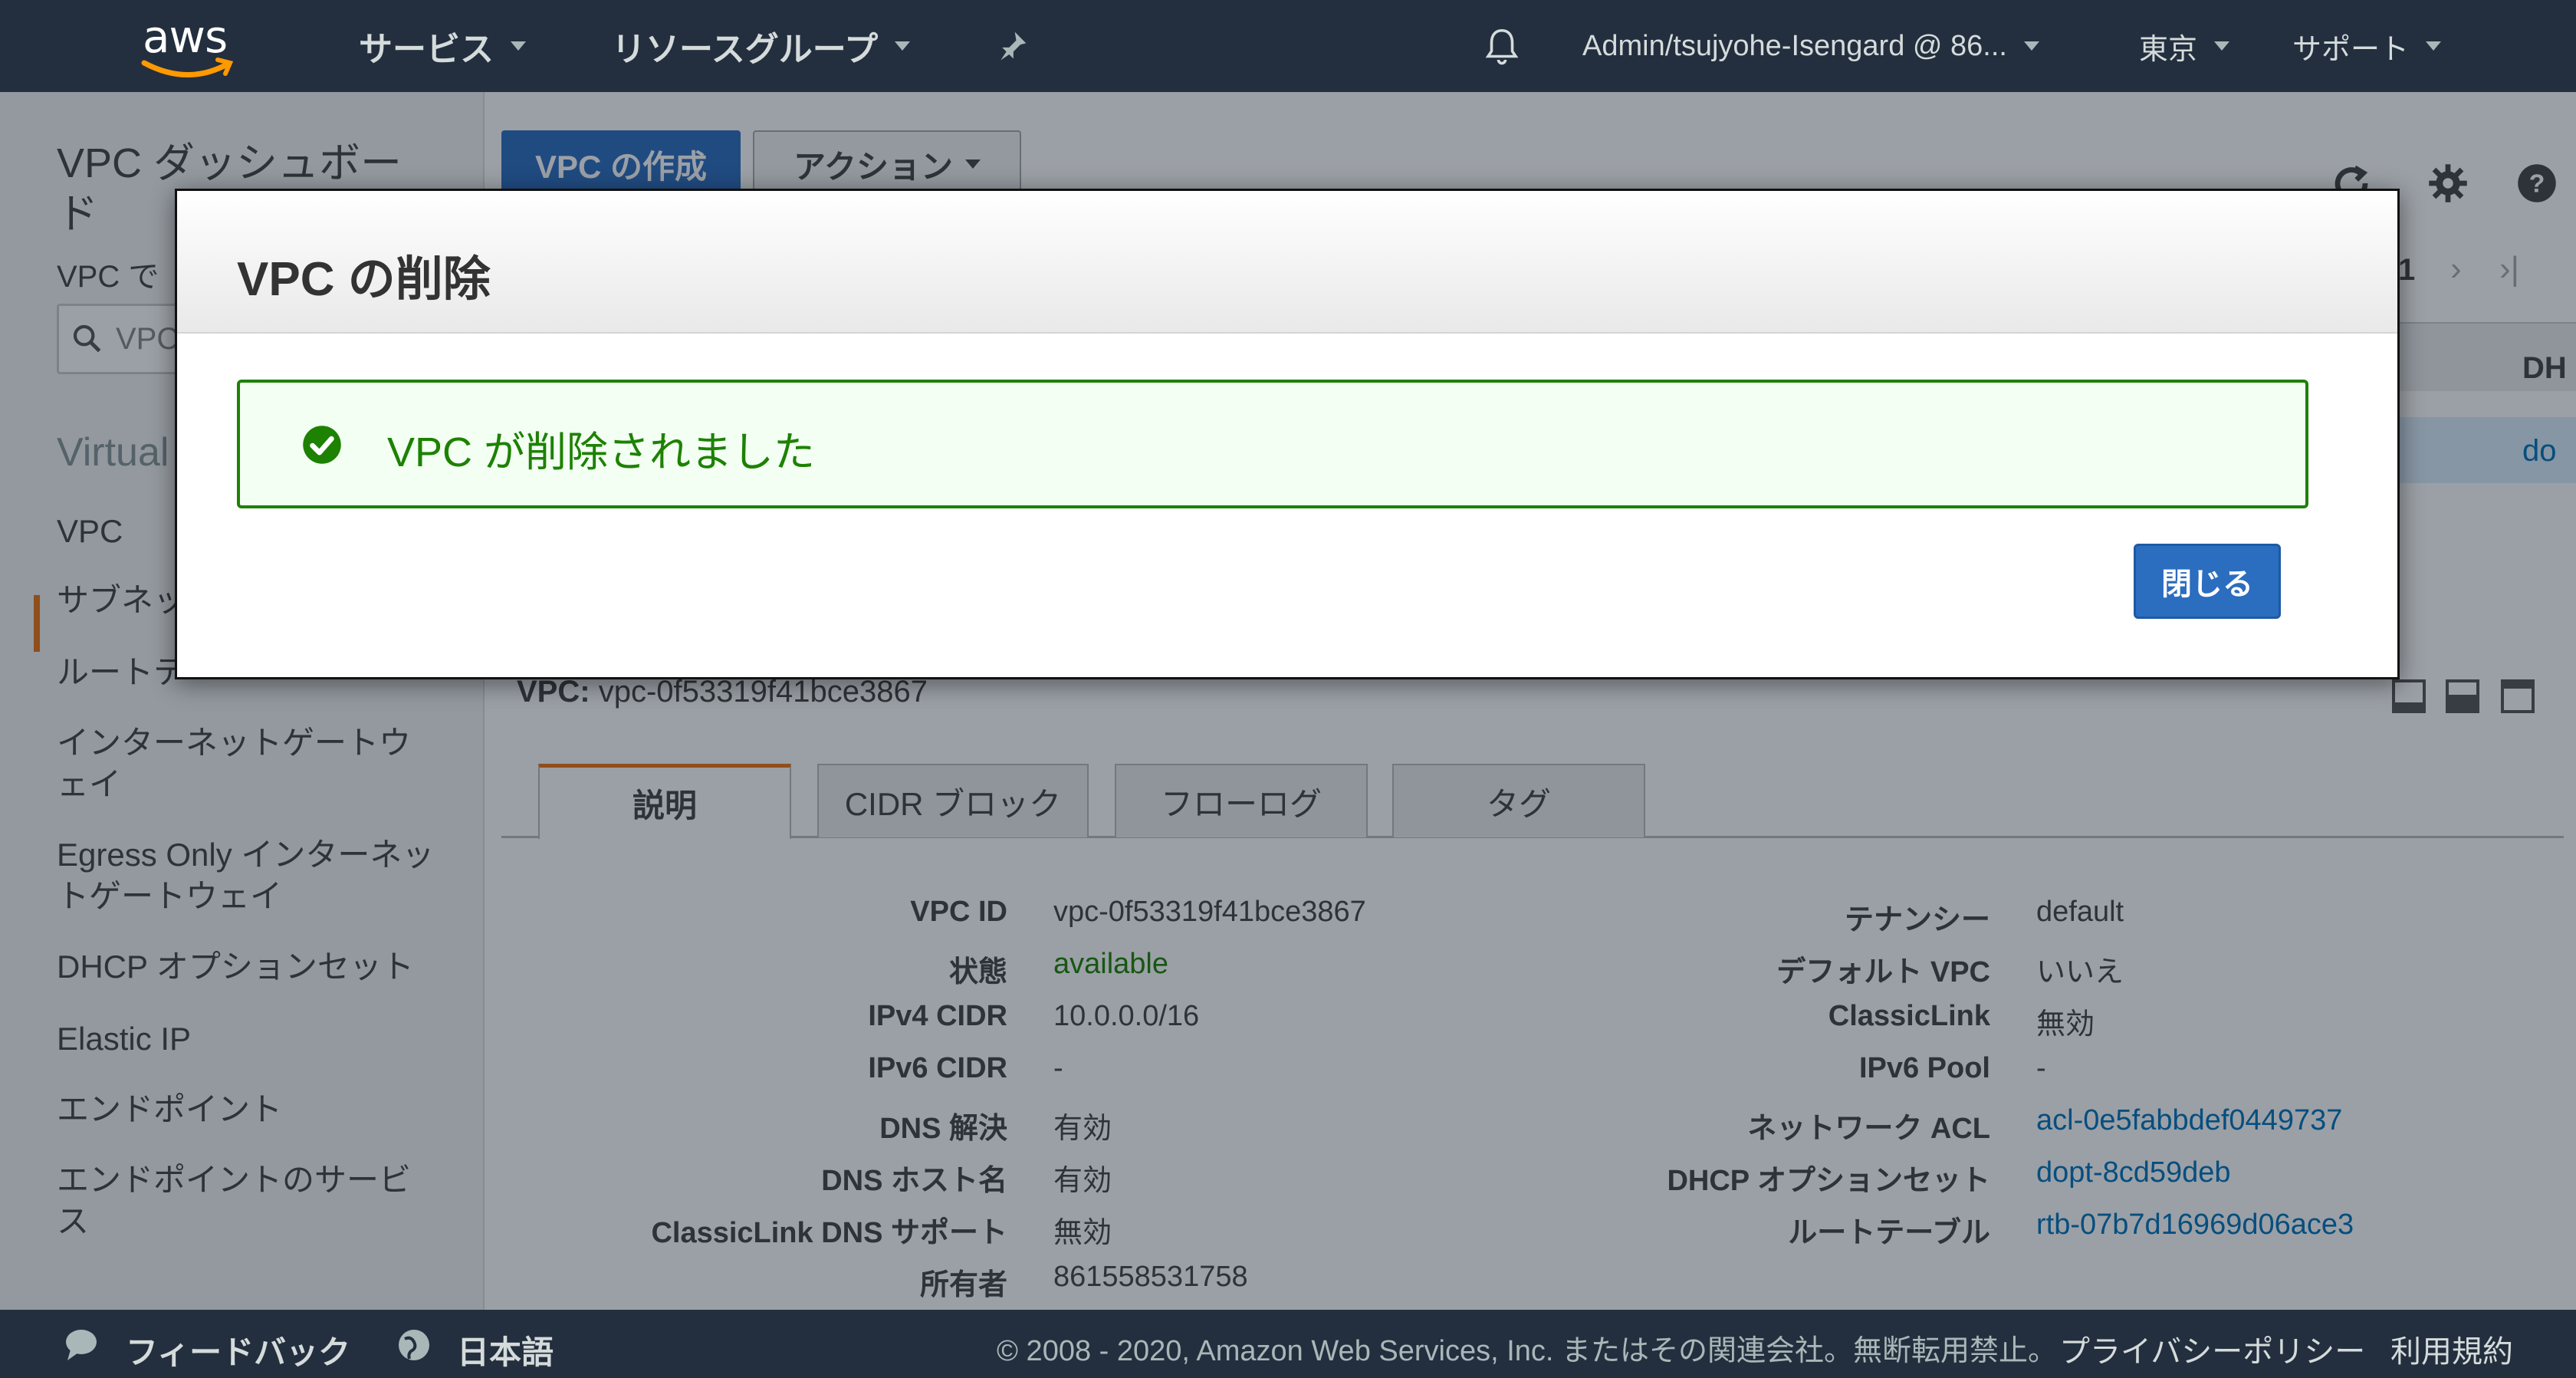 This screenshot has width=2576, height=1378. I want to click on dialog-title: VPC の削除, so click(364, 279).